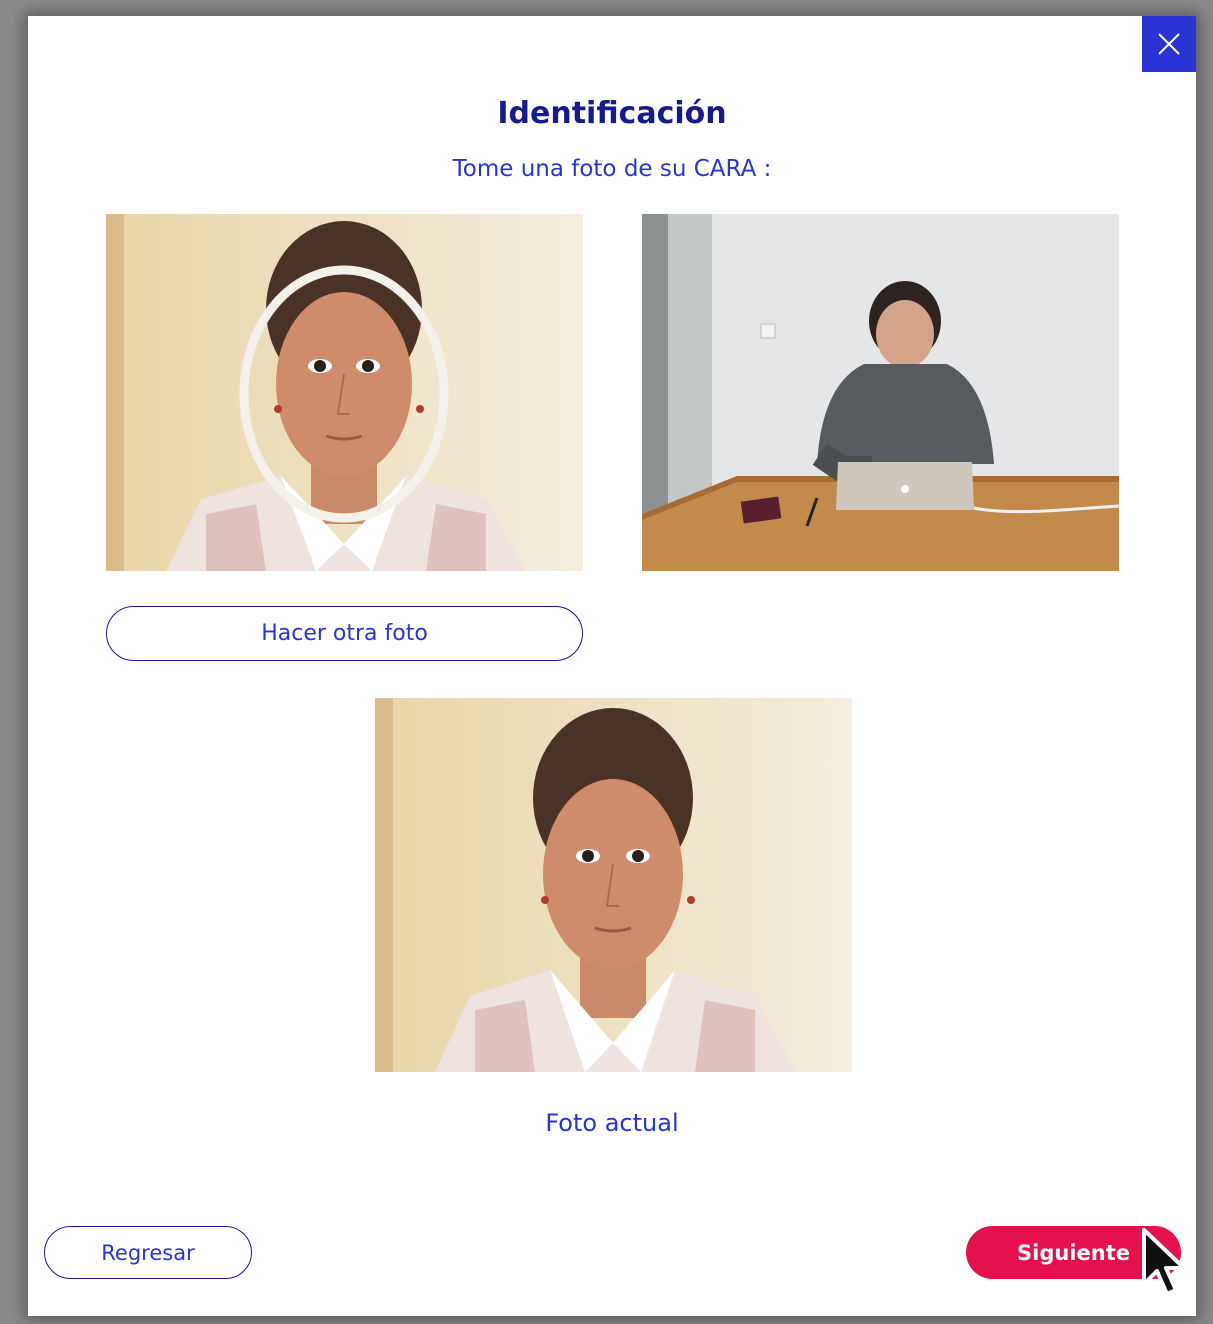 Image resolution: width=1213 pixels, height=1324 pixels. I want to click on close-button, so click(1169, 44).